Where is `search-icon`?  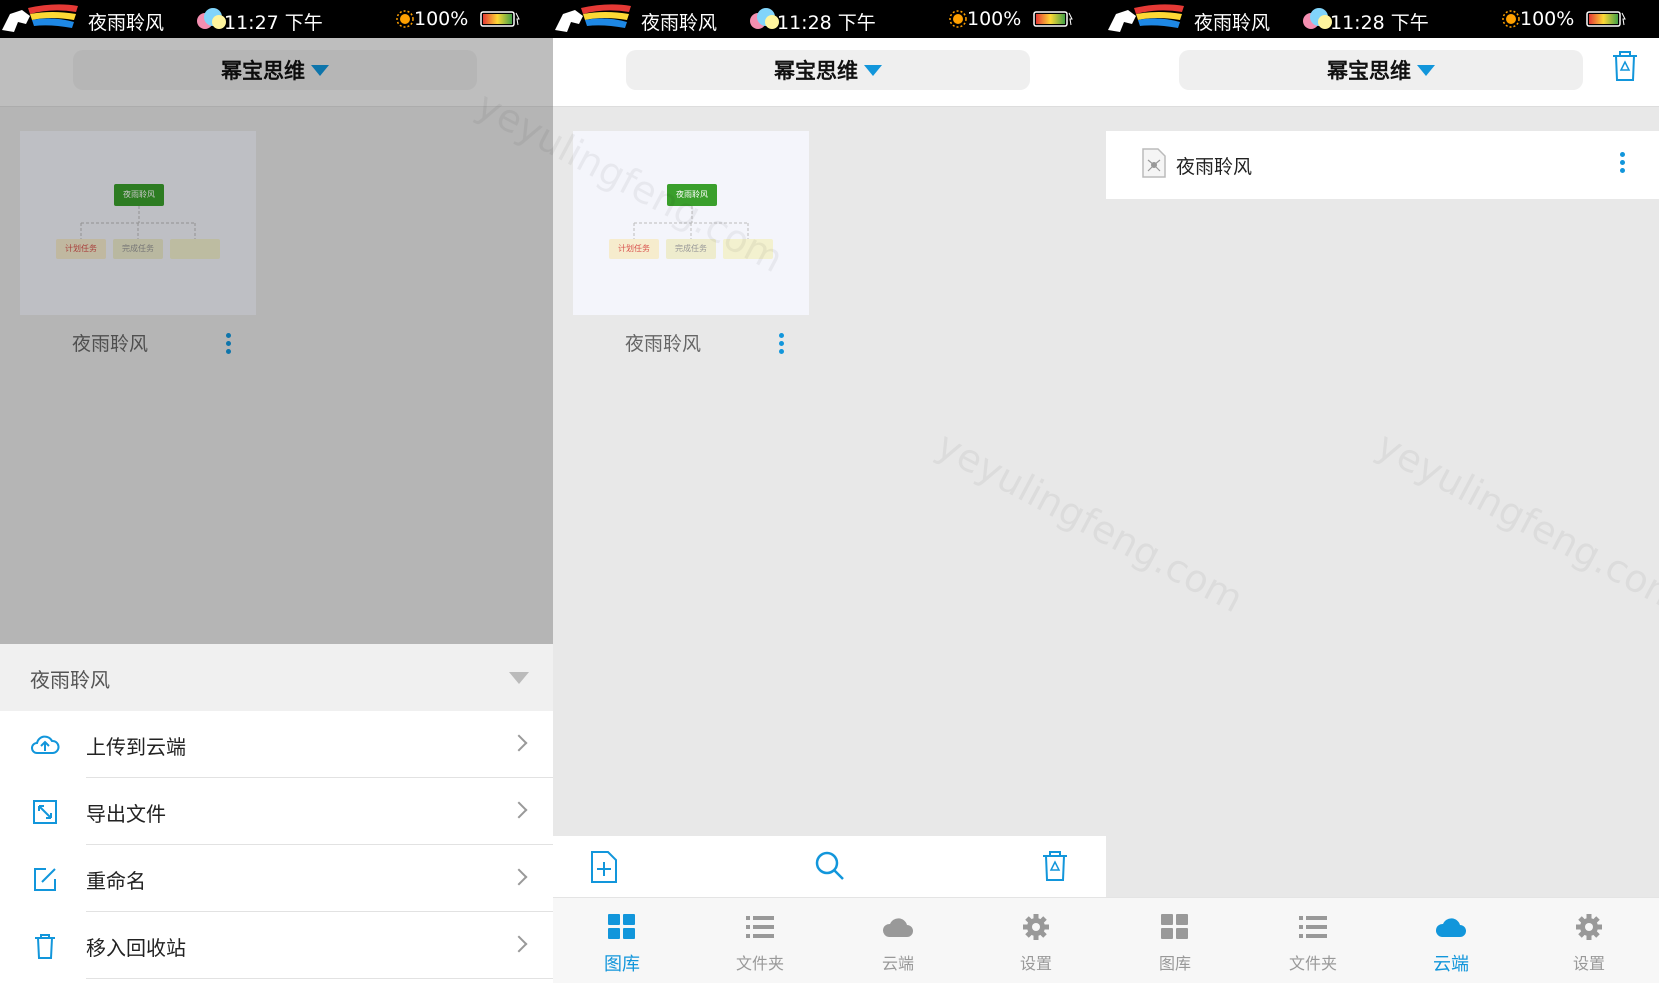 search-icon is located at coordinates (830, 866).